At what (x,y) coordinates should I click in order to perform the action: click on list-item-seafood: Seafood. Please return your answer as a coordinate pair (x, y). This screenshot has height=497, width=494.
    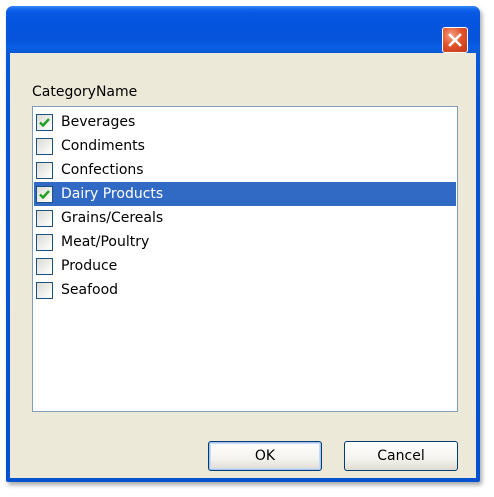
    Looking at the image, I should click on (245, 290).